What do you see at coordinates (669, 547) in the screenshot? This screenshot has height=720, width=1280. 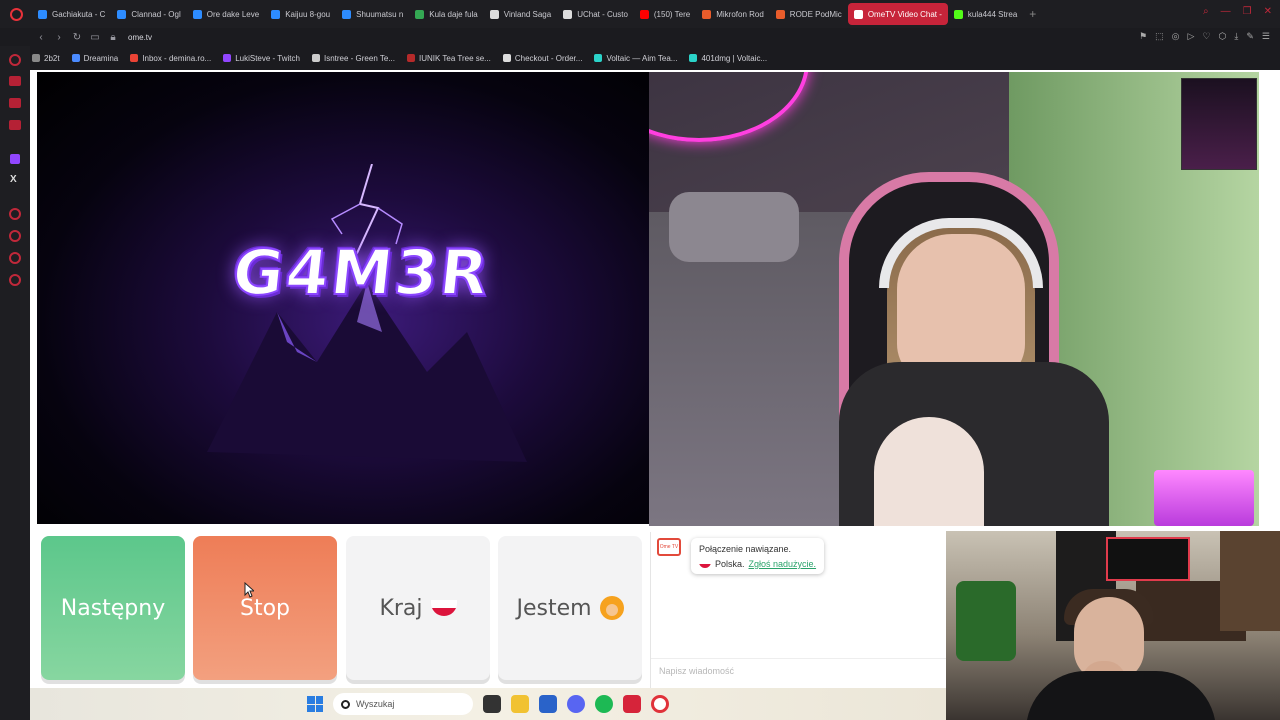 I see `ometv-logo-icon: Ome TV` at bounding box center [669, 547].